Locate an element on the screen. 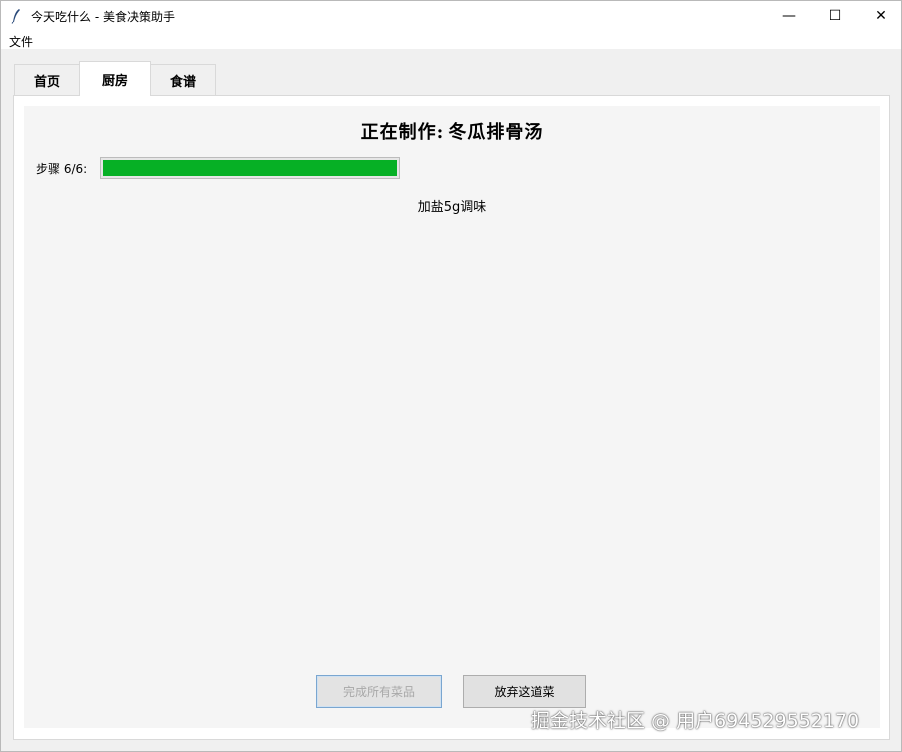 The width and height of the screenshot is (902, 752). feather-icon is located at coordinates (15, 16).